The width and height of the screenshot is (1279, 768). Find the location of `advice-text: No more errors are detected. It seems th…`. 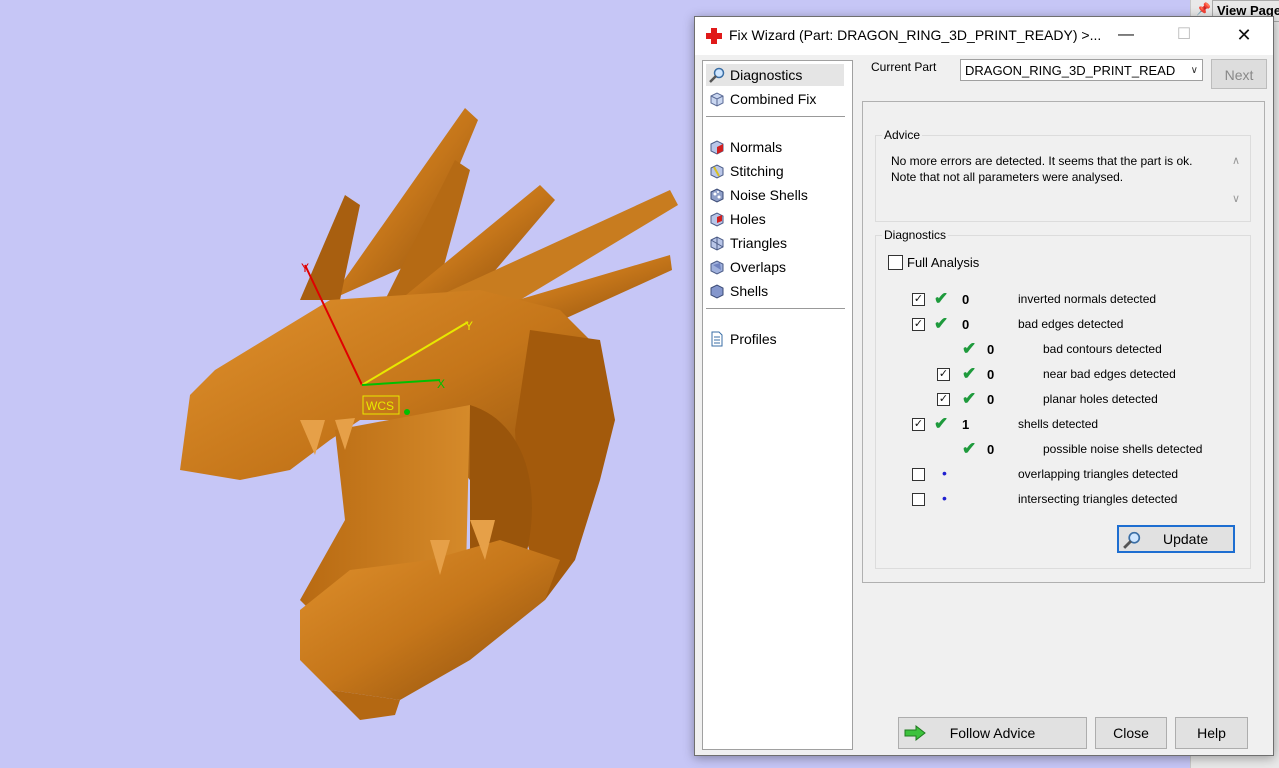

advice-text: No more errors are detected. It seems th… is located at coordinates (1042, 169).